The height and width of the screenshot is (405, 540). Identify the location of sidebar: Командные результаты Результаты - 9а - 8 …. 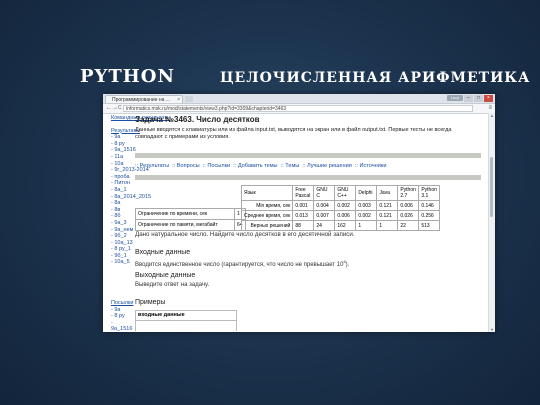
(137, 222).